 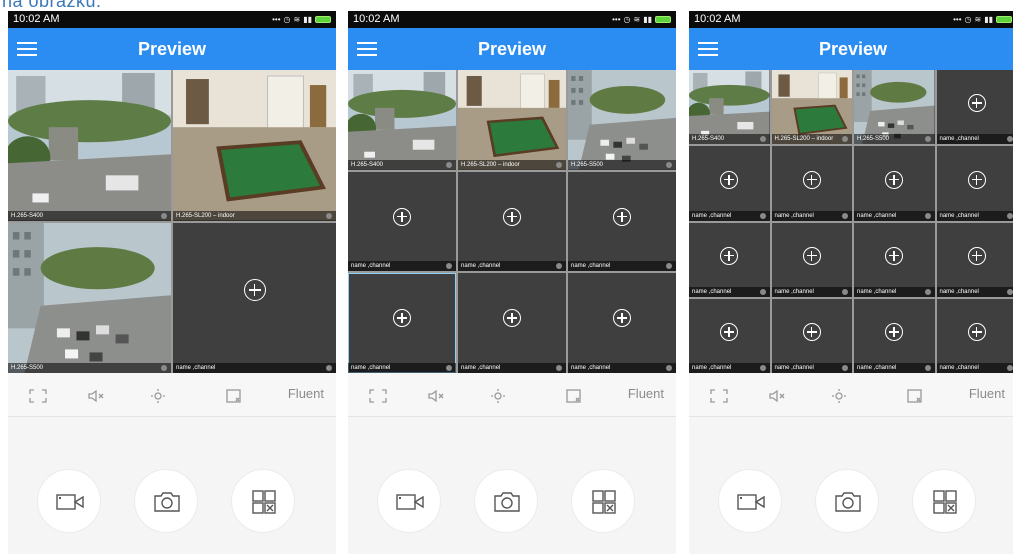 What do you see at coordinates (512, 395) in the screenshot?
I see `preview-toolbar: Fluent` at bounding box center [512, 395].